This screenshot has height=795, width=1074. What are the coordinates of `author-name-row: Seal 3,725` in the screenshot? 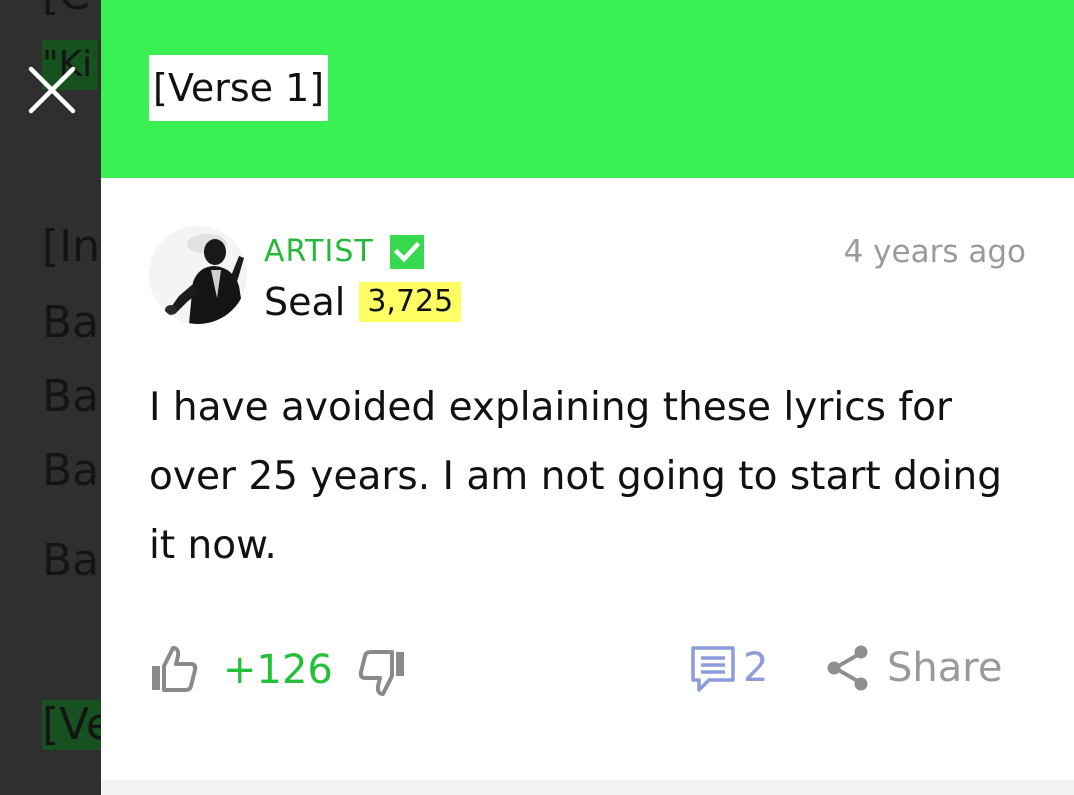 It's located at (363, 302).